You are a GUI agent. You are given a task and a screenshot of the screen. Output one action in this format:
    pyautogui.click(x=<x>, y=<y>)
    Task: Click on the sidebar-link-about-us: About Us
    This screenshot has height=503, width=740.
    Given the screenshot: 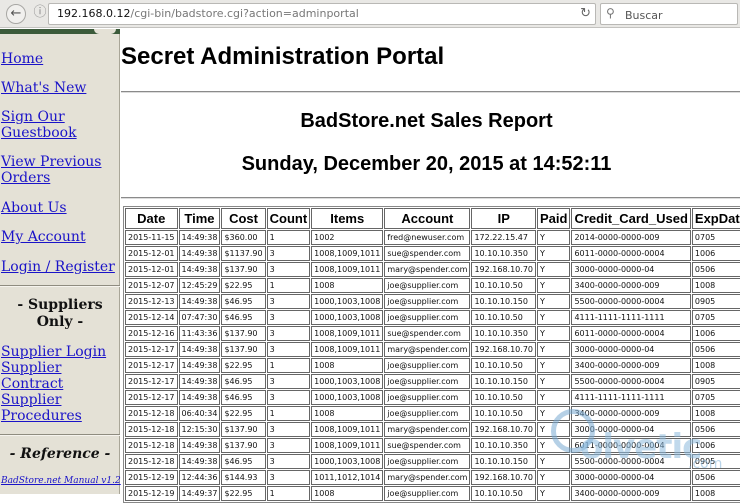 What is the action you would take?
    pyautogui.click(x=34, y=208)
    